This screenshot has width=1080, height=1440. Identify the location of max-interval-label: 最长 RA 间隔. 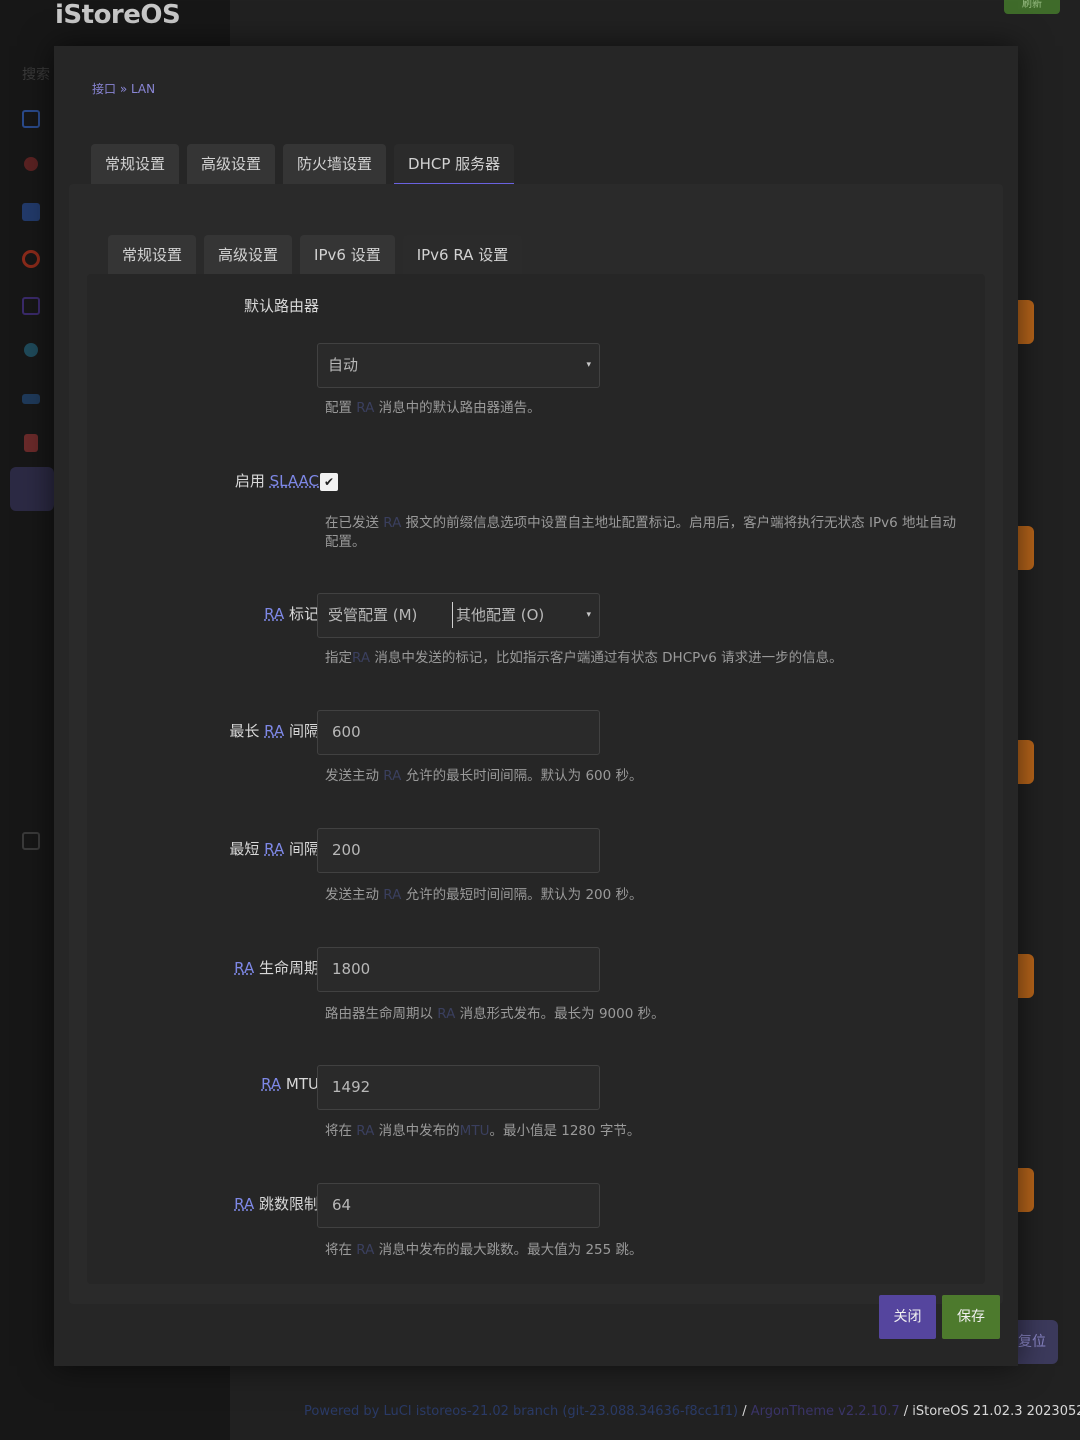
(274, 731).